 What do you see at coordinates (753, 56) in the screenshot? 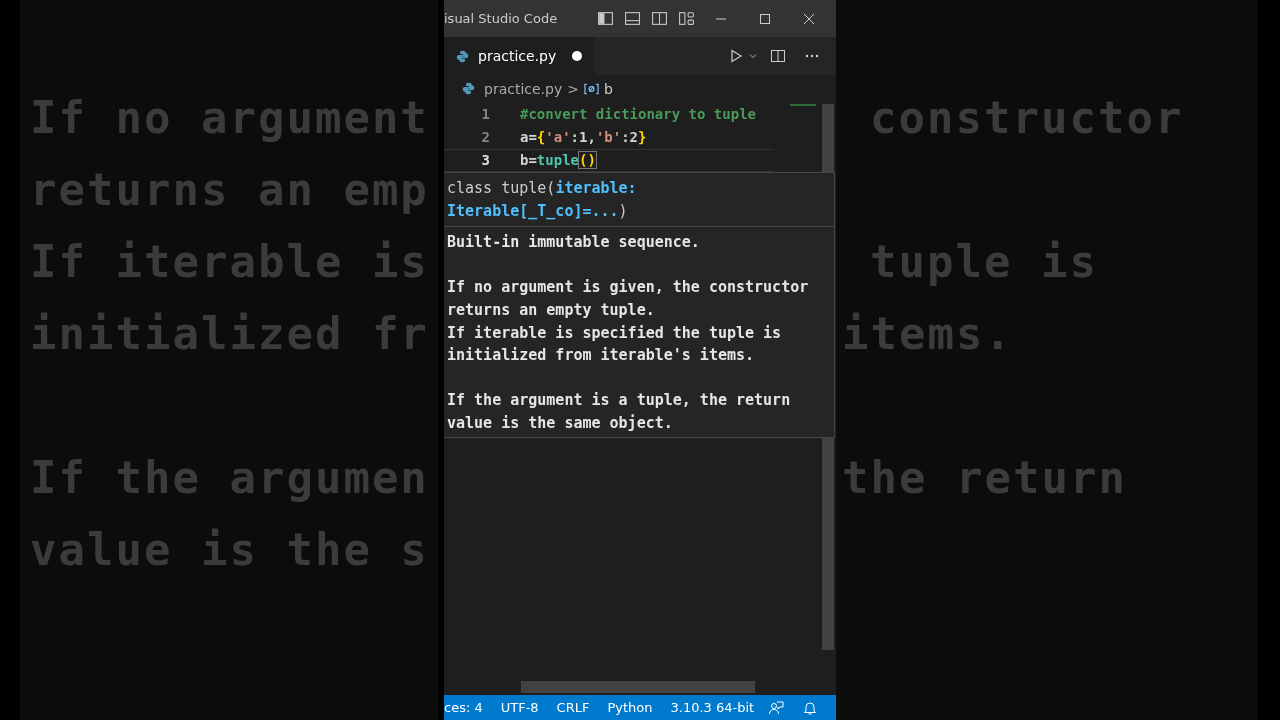
I see `caret-icon` at bounding box center [753, 56].